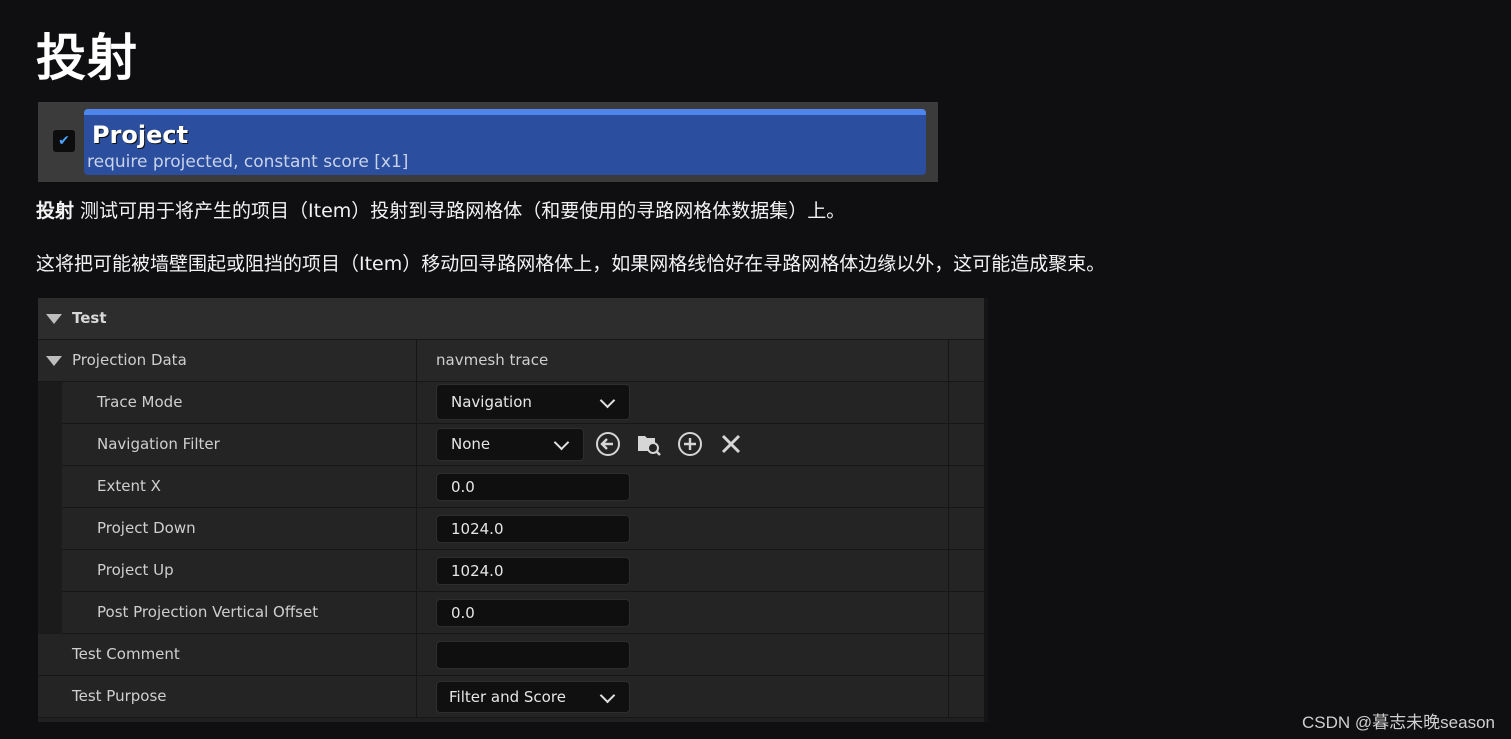  Describe the element at coordinates (55, 211) in the screenshot. I see `description-bold-term: 投射` at that location.